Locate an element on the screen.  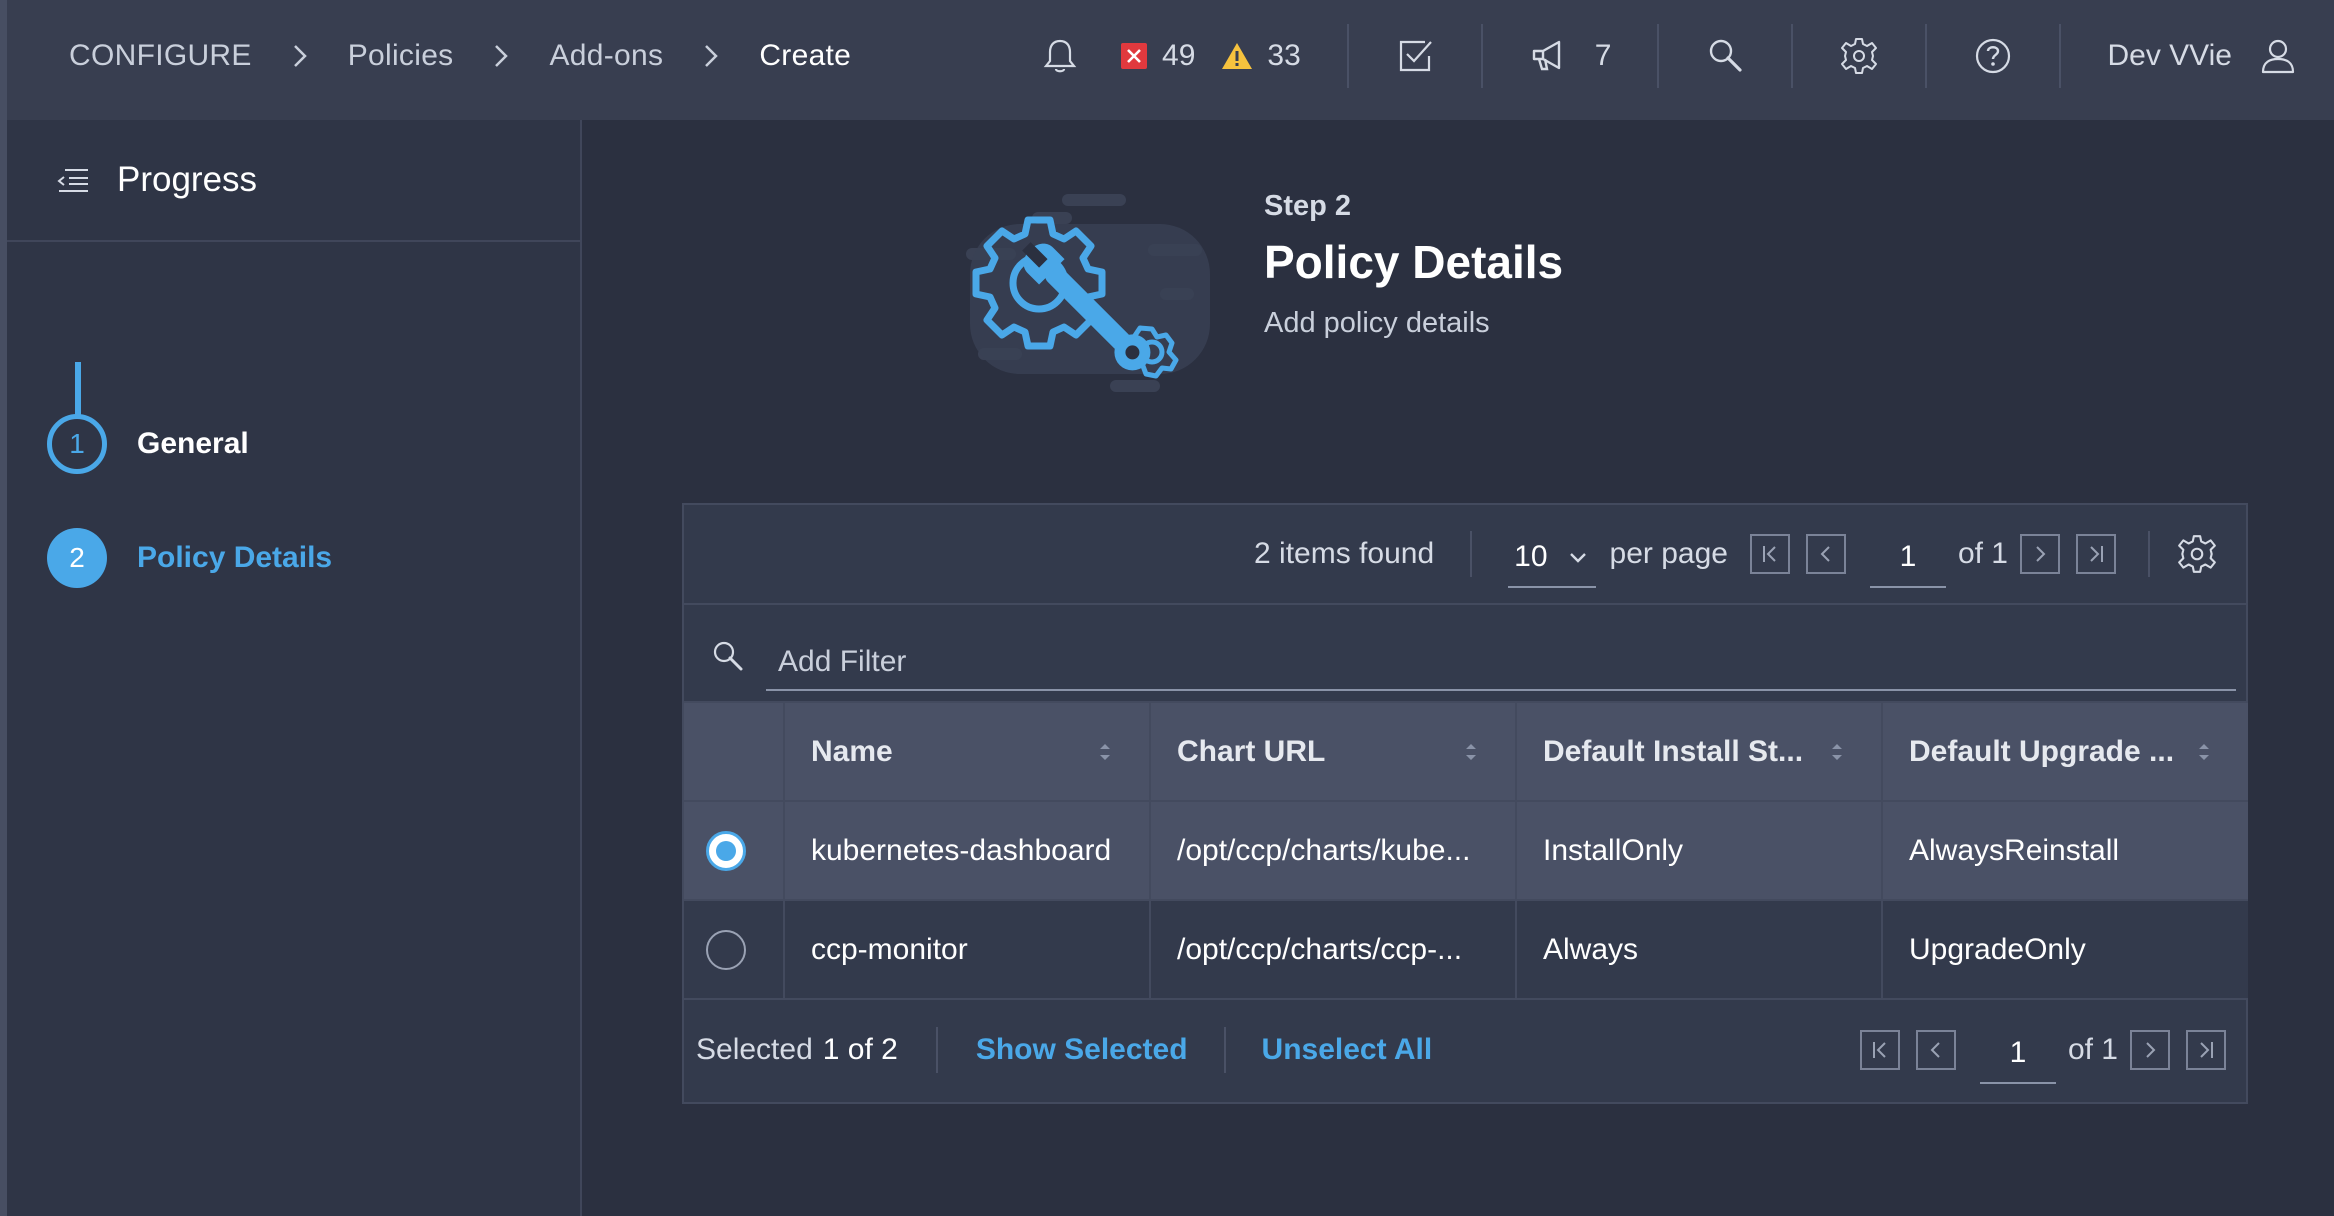
page-description: Add policy details is located at coordinates (1377, 323).